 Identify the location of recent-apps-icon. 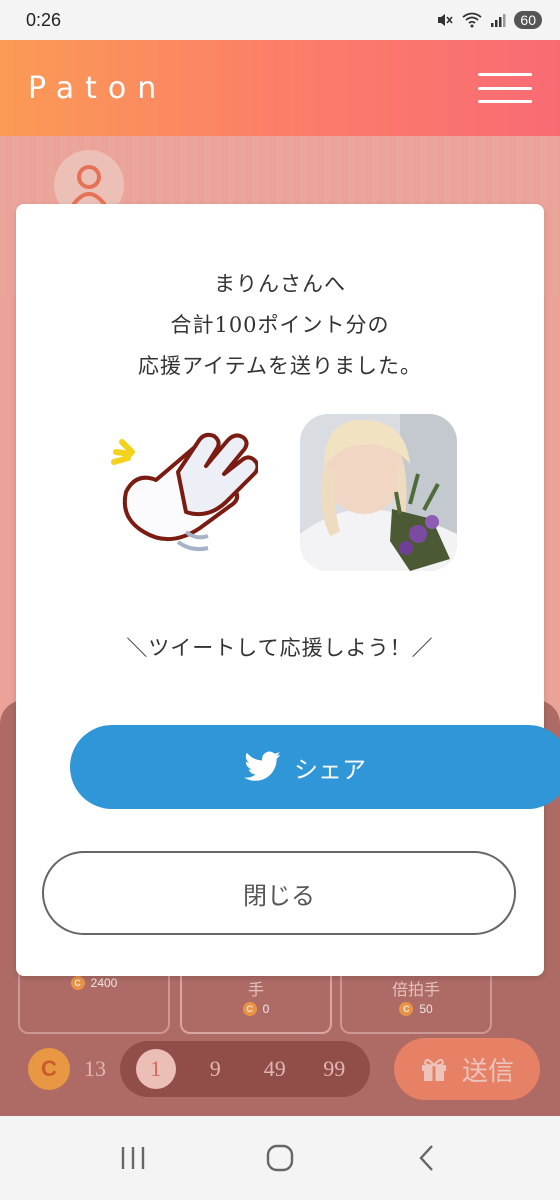
(133, 1158).